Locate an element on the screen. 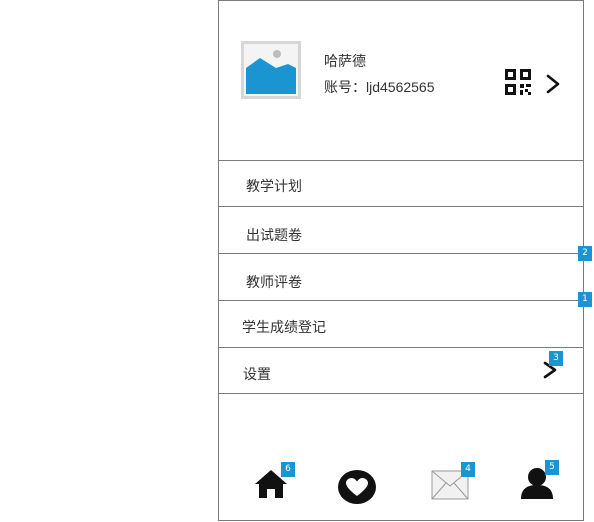  menu-item-label: 教学计划 is located at coordinates (274, 186).